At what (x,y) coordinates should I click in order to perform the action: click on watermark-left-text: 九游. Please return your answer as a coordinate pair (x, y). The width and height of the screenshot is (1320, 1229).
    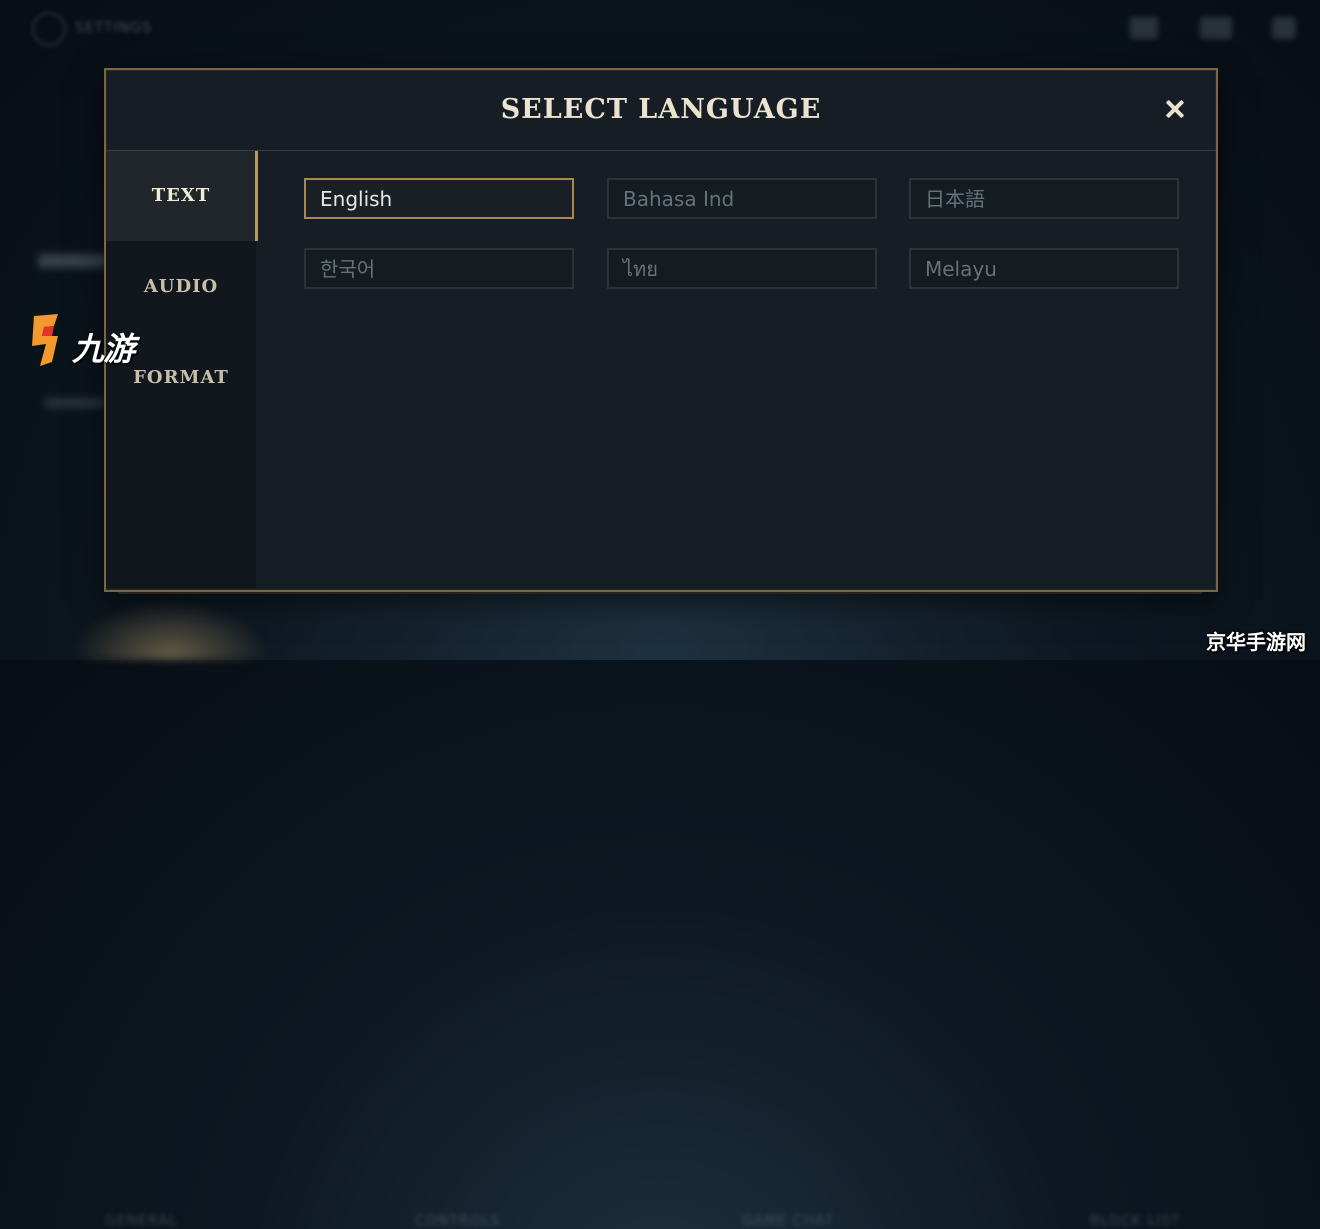
    Looking at the image, I should click on (103, 349).